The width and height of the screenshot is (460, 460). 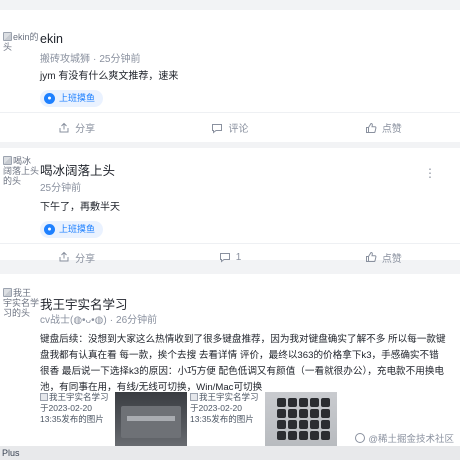 What do you see at coordinates (360, 438) in the screenshot?
I see `juejin-logo-icon` at bounding box center [360, 438].